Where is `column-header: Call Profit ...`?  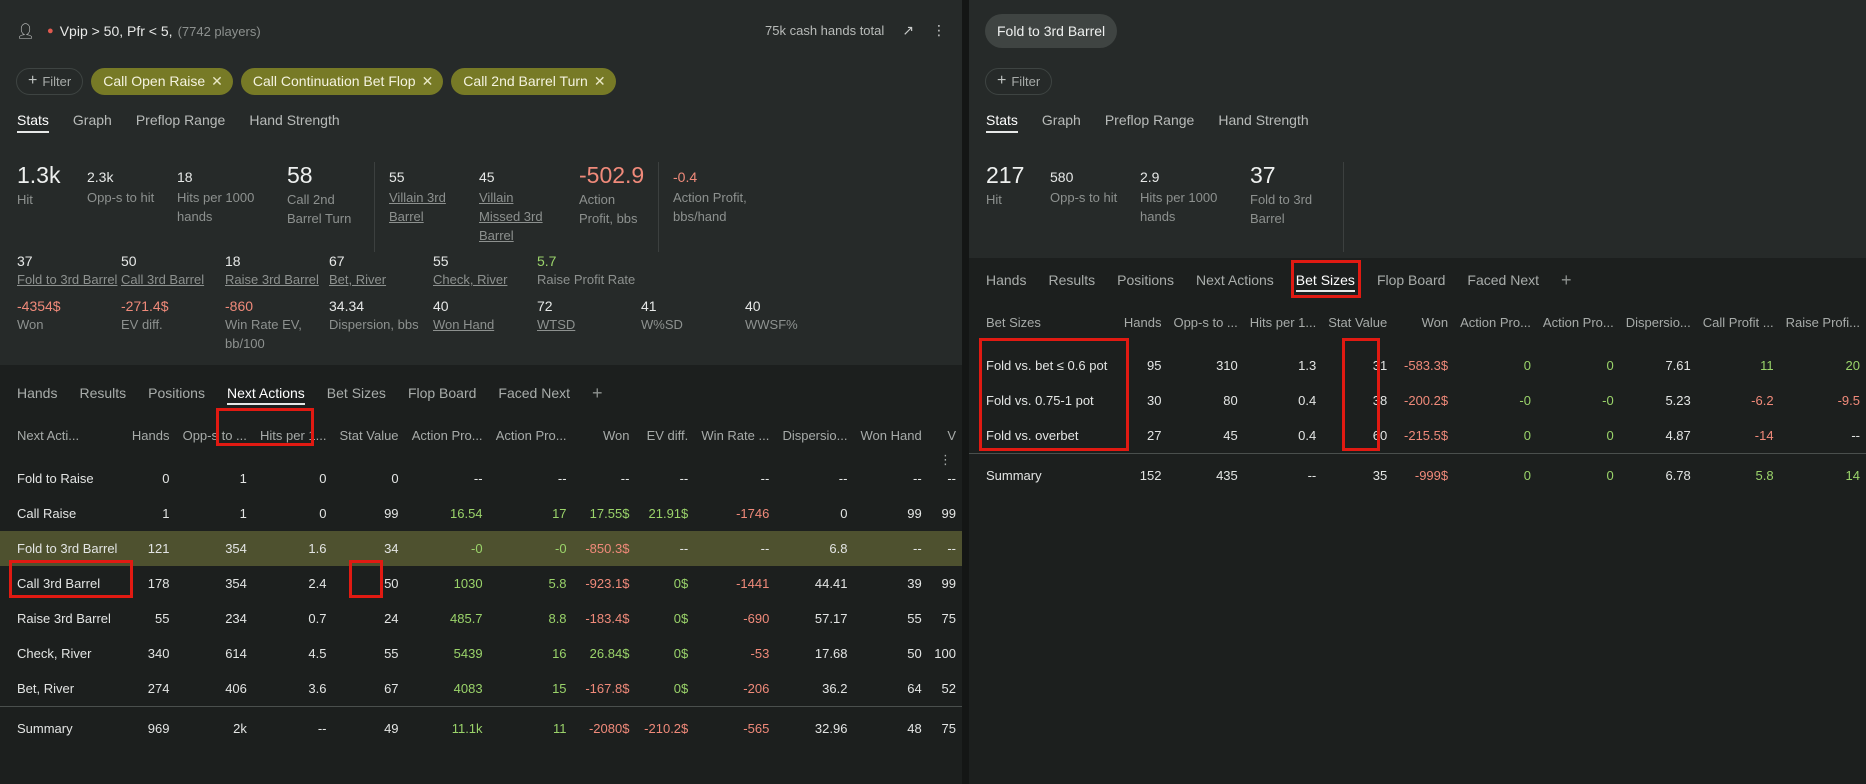
column-header: Call Profit ... is located at coordinates (1738, 322).